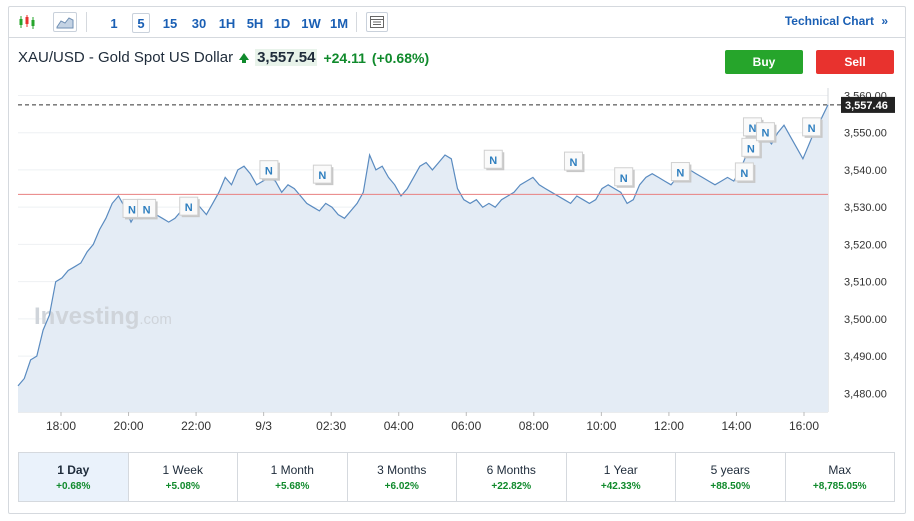 The width and height of the screenshot is (914, 521). Describe the element at coordinates (399, 426) in the screenshot. I see `x-tick-label: 04:00` at that location.